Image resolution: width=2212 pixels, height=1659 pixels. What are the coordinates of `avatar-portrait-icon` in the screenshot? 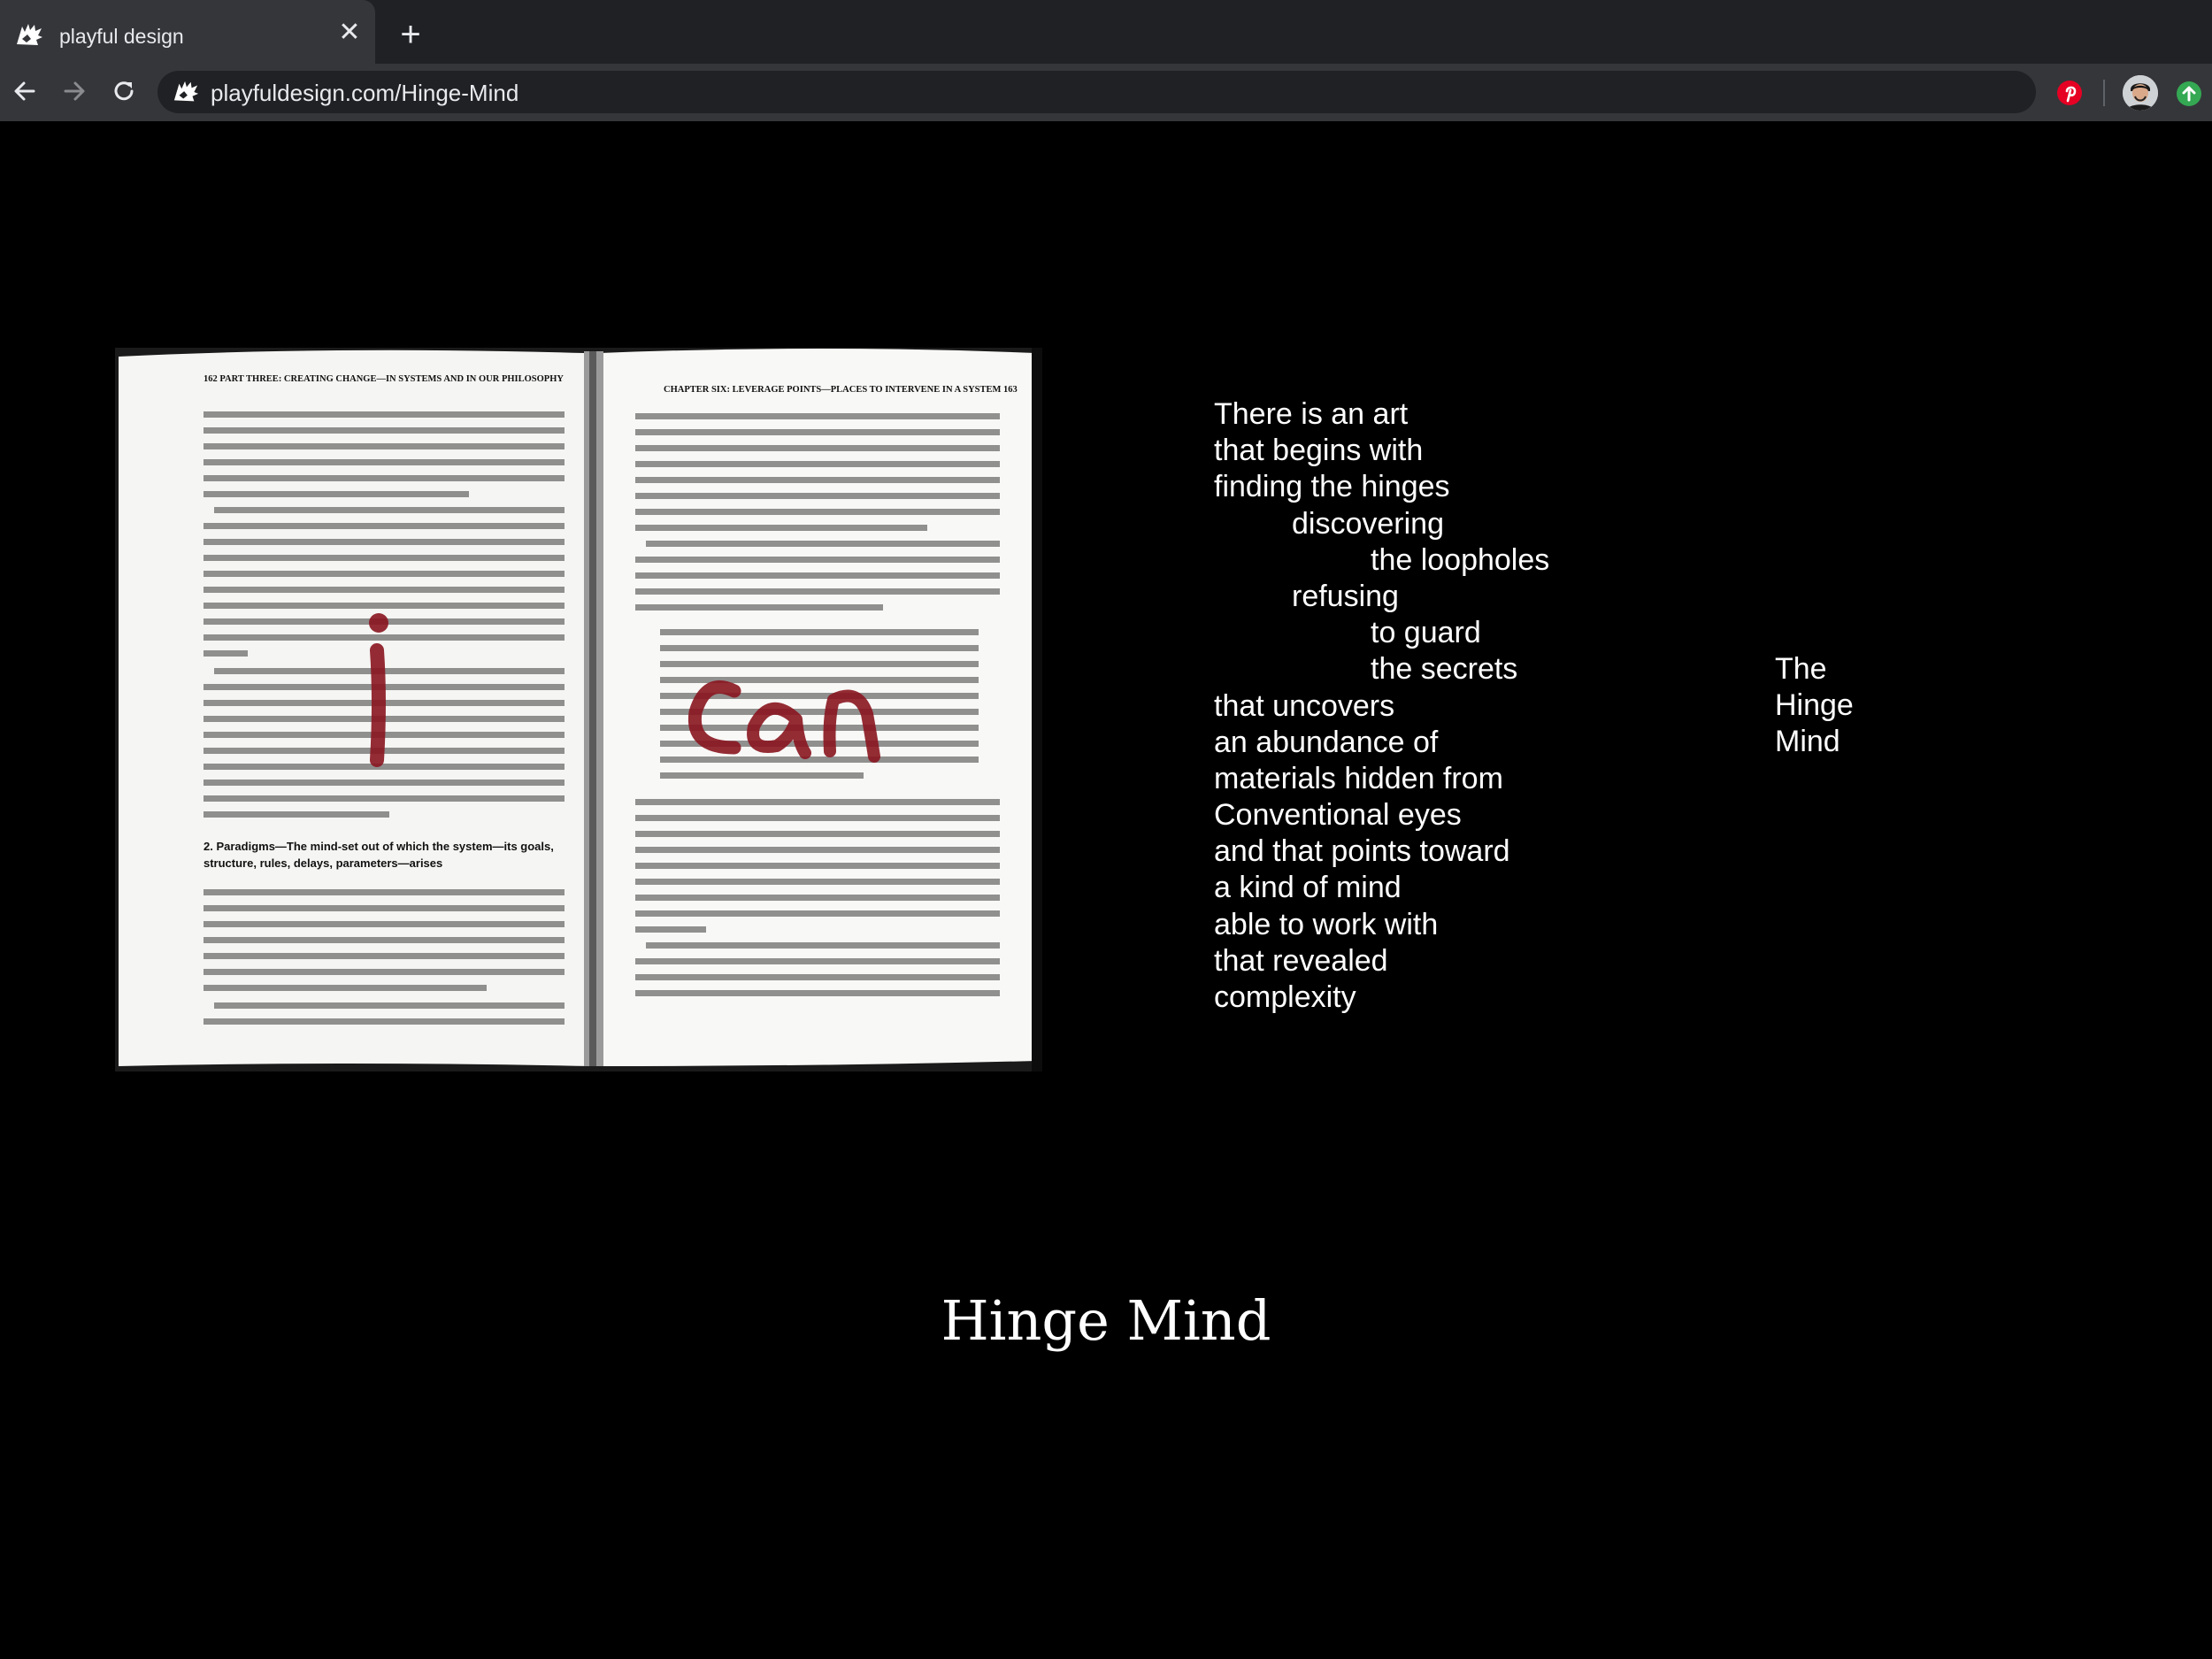 It's located at (2140, 93).